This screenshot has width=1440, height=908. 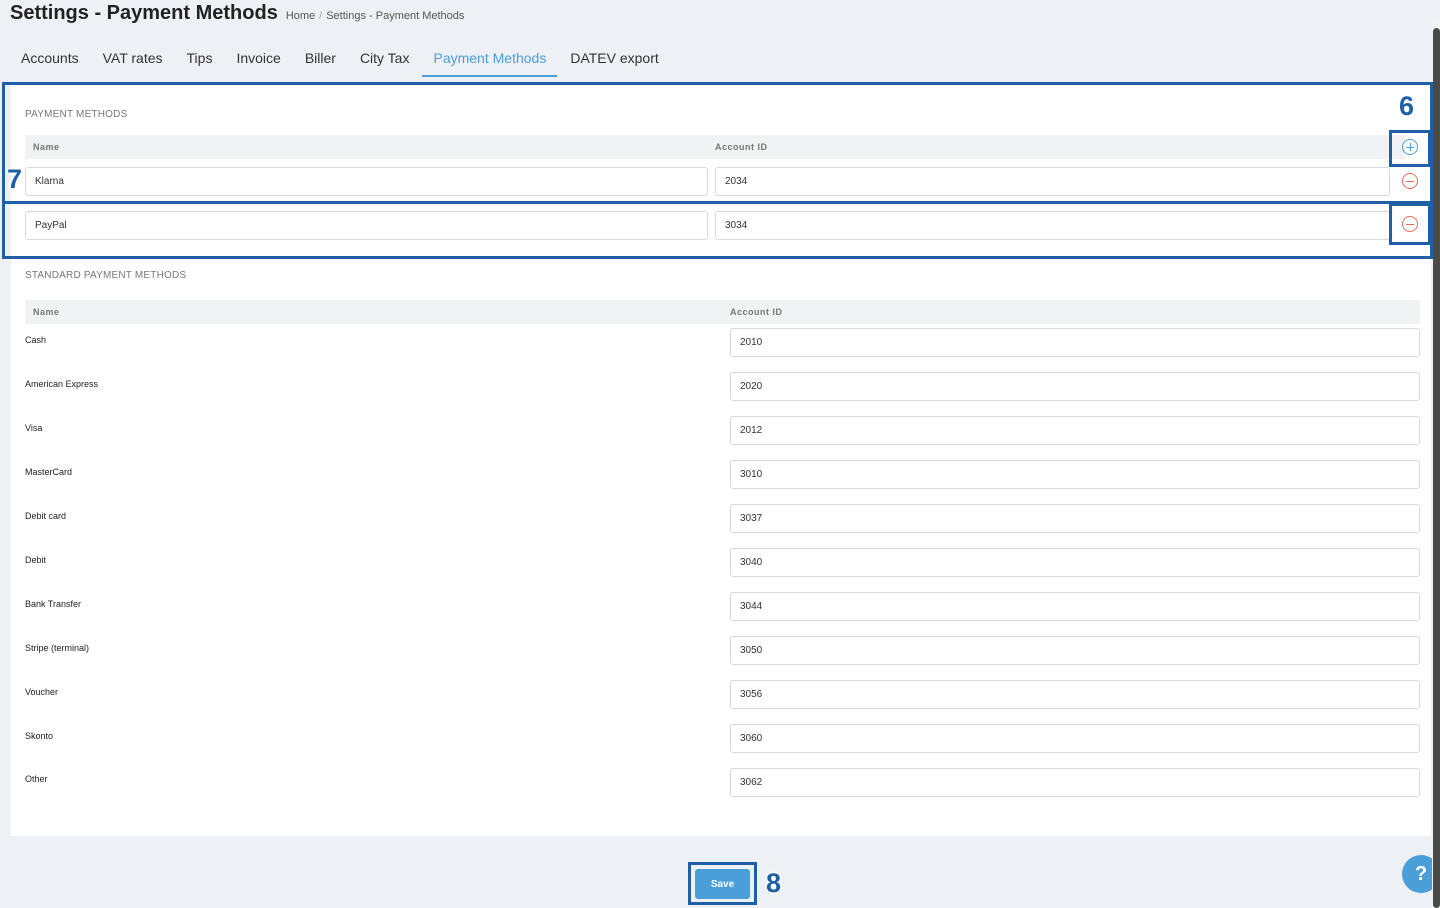 I want to click on standard-method-label: American Express, so click(x=62, y=384).